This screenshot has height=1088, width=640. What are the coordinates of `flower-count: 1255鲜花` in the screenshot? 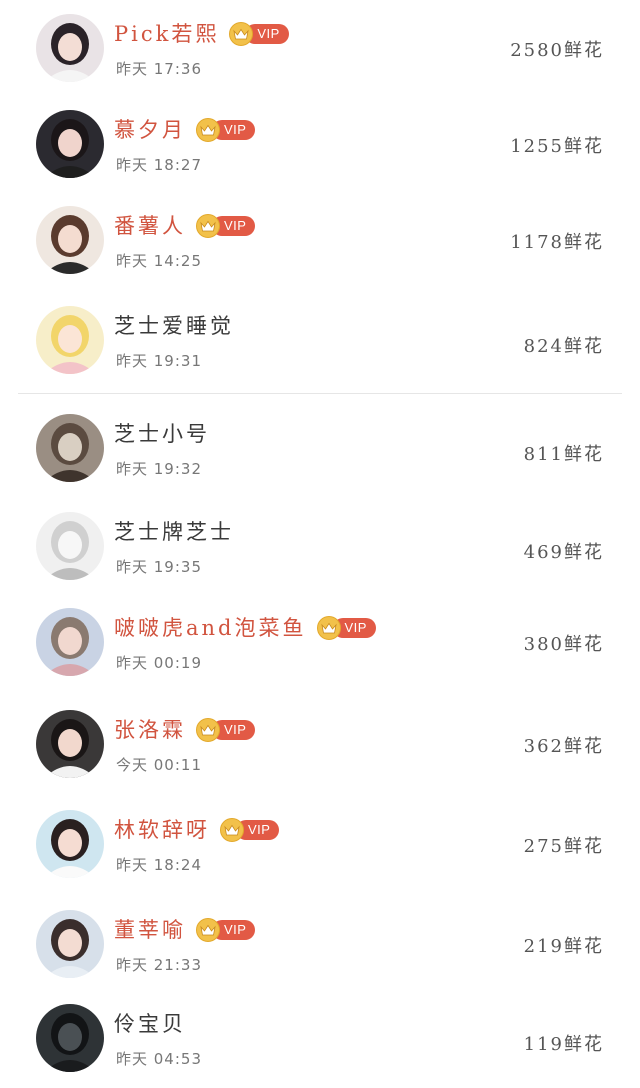 It's located at (557, 145).